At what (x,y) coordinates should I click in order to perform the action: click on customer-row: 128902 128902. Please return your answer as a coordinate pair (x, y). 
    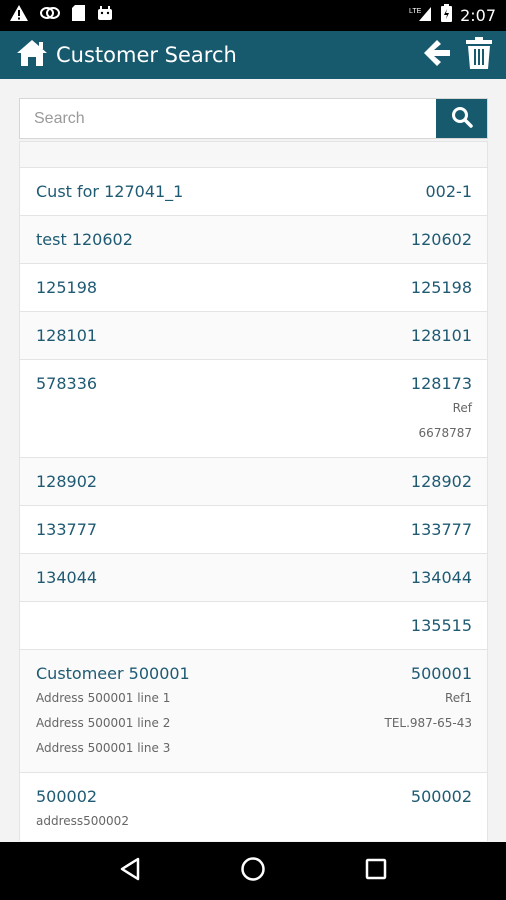
    Looking at the image, I should click on (253, 481).